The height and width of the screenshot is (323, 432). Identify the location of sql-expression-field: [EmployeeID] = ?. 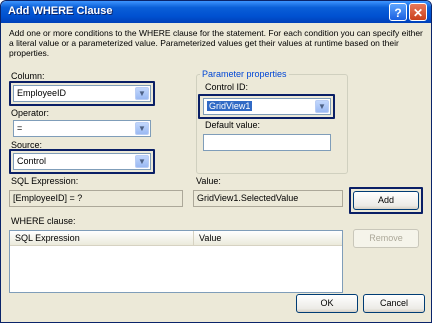
(96, 198).